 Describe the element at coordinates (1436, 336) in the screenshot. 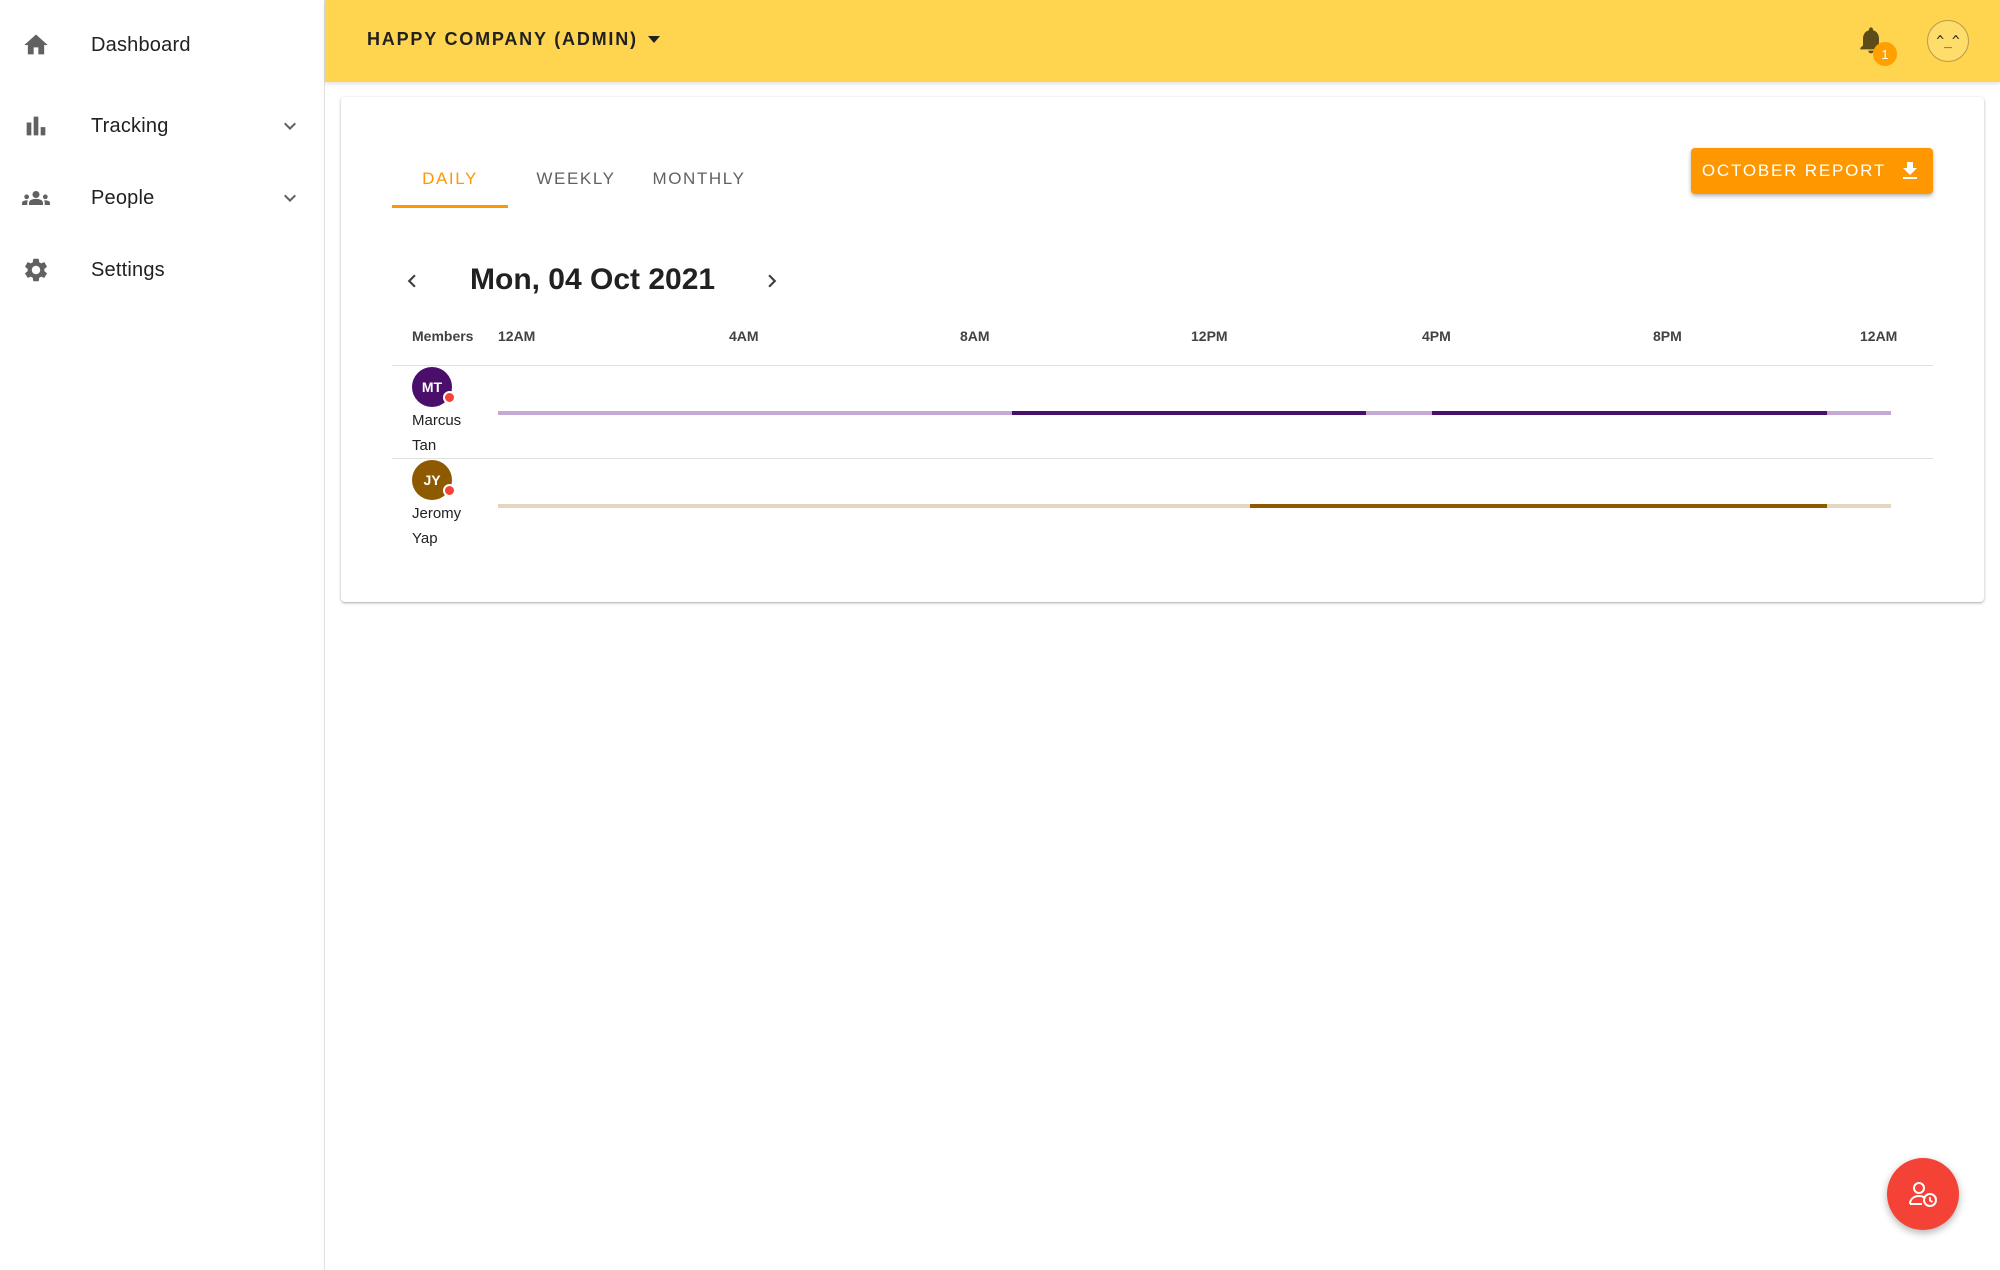

I see `time-tick-label: 4PM` at that location.